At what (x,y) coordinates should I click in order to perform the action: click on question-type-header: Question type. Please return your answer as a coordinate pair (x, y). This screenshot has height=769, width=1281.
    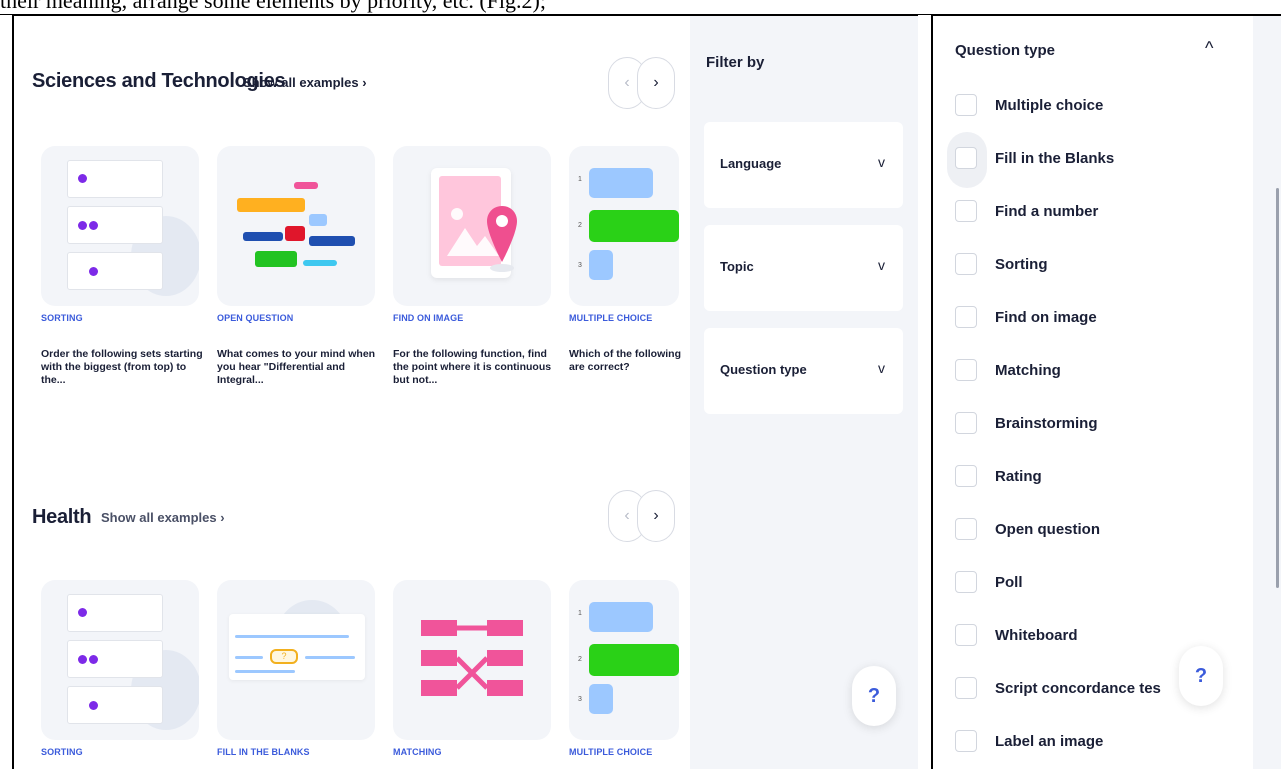
    Looking at the image, I should click on (1005, 50).